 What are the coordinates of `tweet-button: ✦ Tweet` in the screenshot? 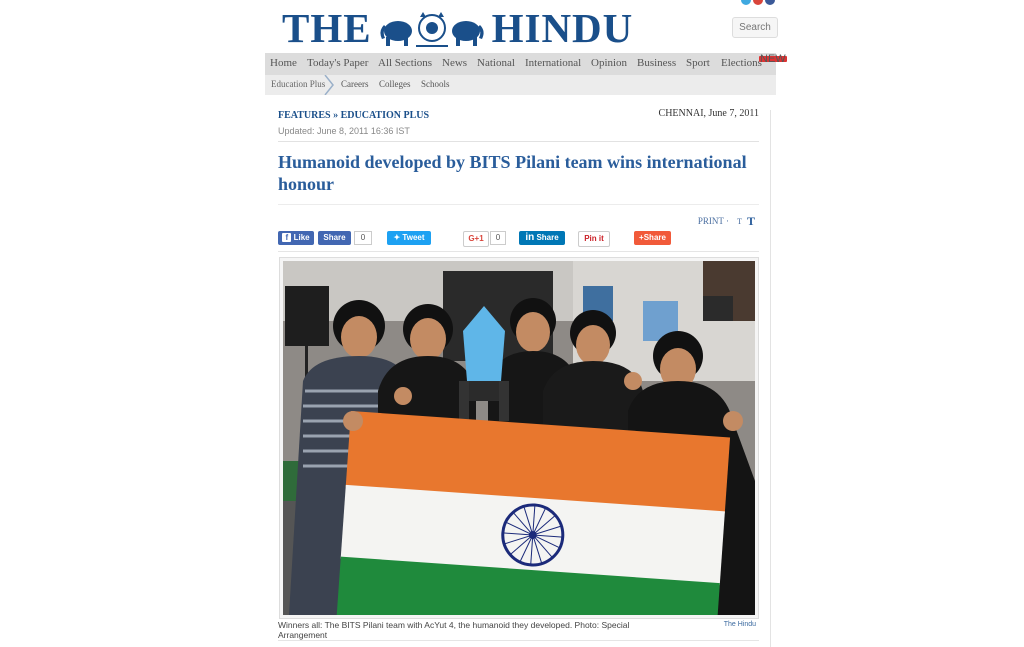 It's located at (409, 238).